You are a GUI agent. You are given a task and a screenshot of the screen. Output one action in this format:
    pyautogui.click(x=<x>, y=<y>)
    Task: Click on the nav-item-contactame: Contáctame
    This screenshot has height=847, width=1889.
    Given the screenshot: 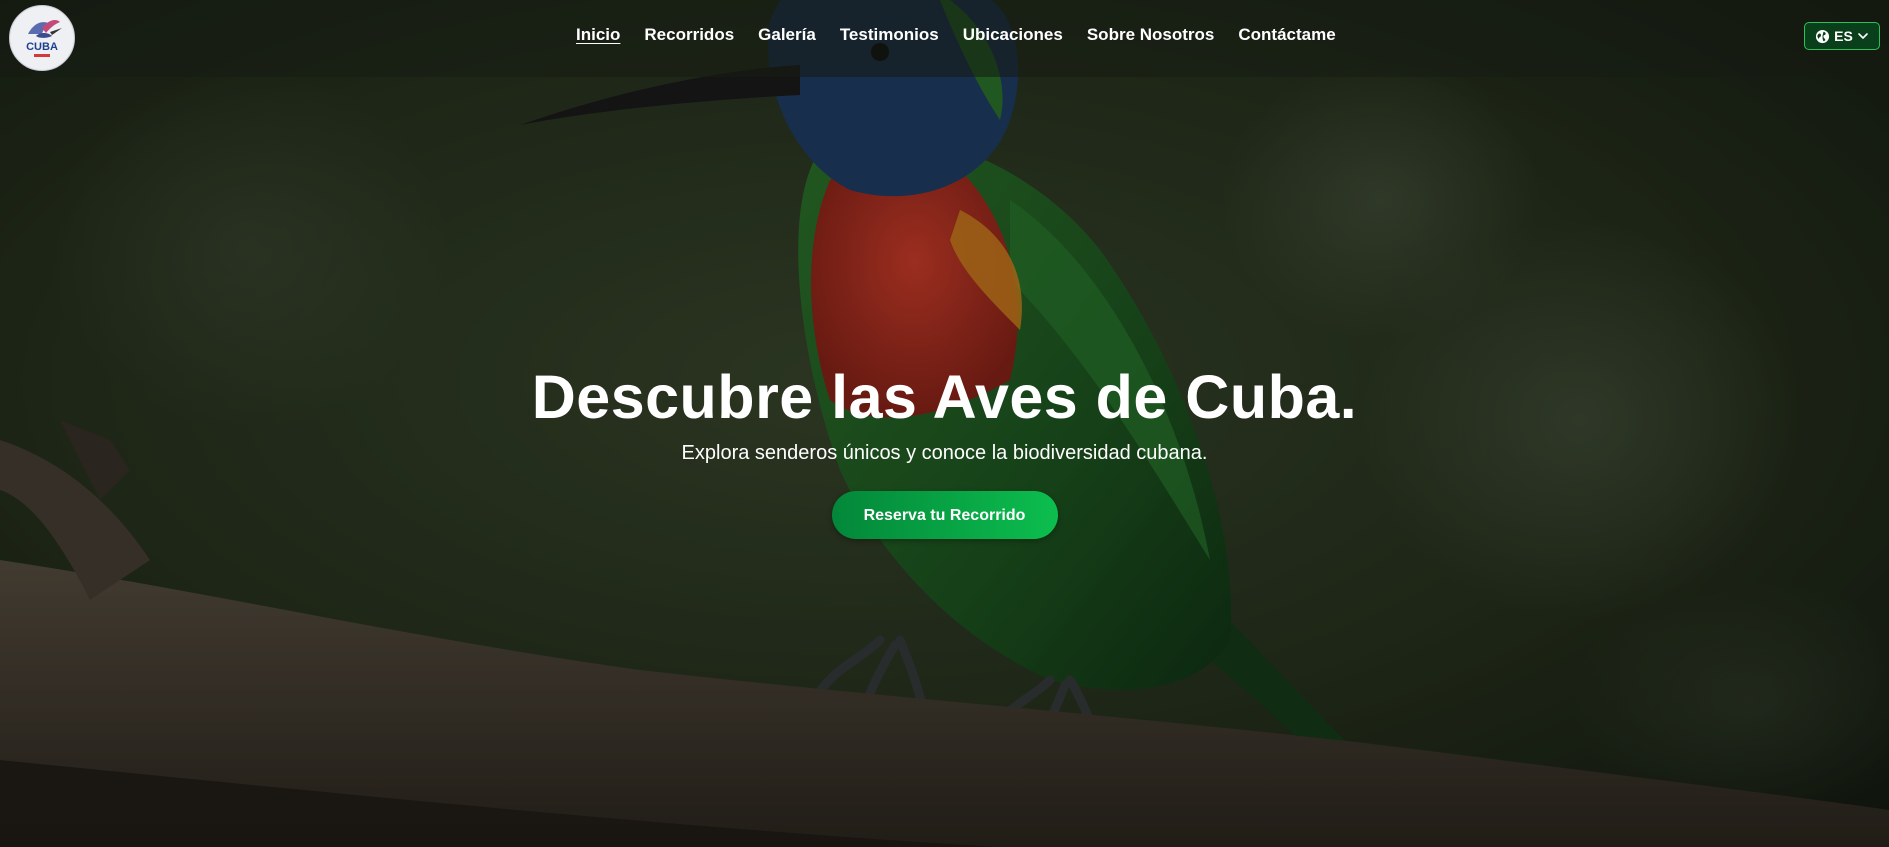 What is the action you would take?
    pyautogui.click(x=1286, y=35)
    